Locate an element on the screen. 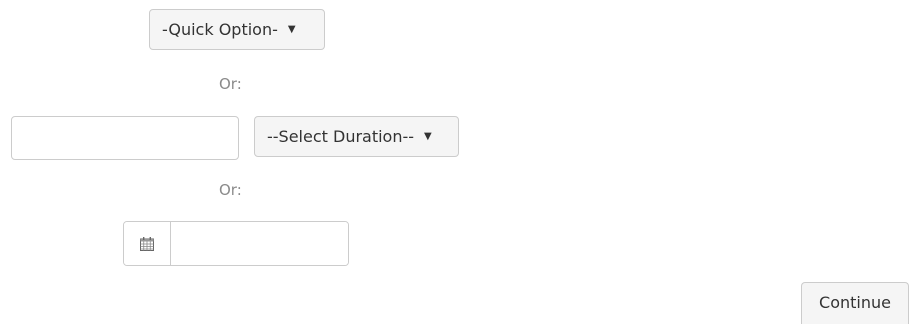 Image resolution: width=921 pixels, height=324 pixels. quick-option-select: -Quick Option- ▼ is located at coordinates (237, 29).